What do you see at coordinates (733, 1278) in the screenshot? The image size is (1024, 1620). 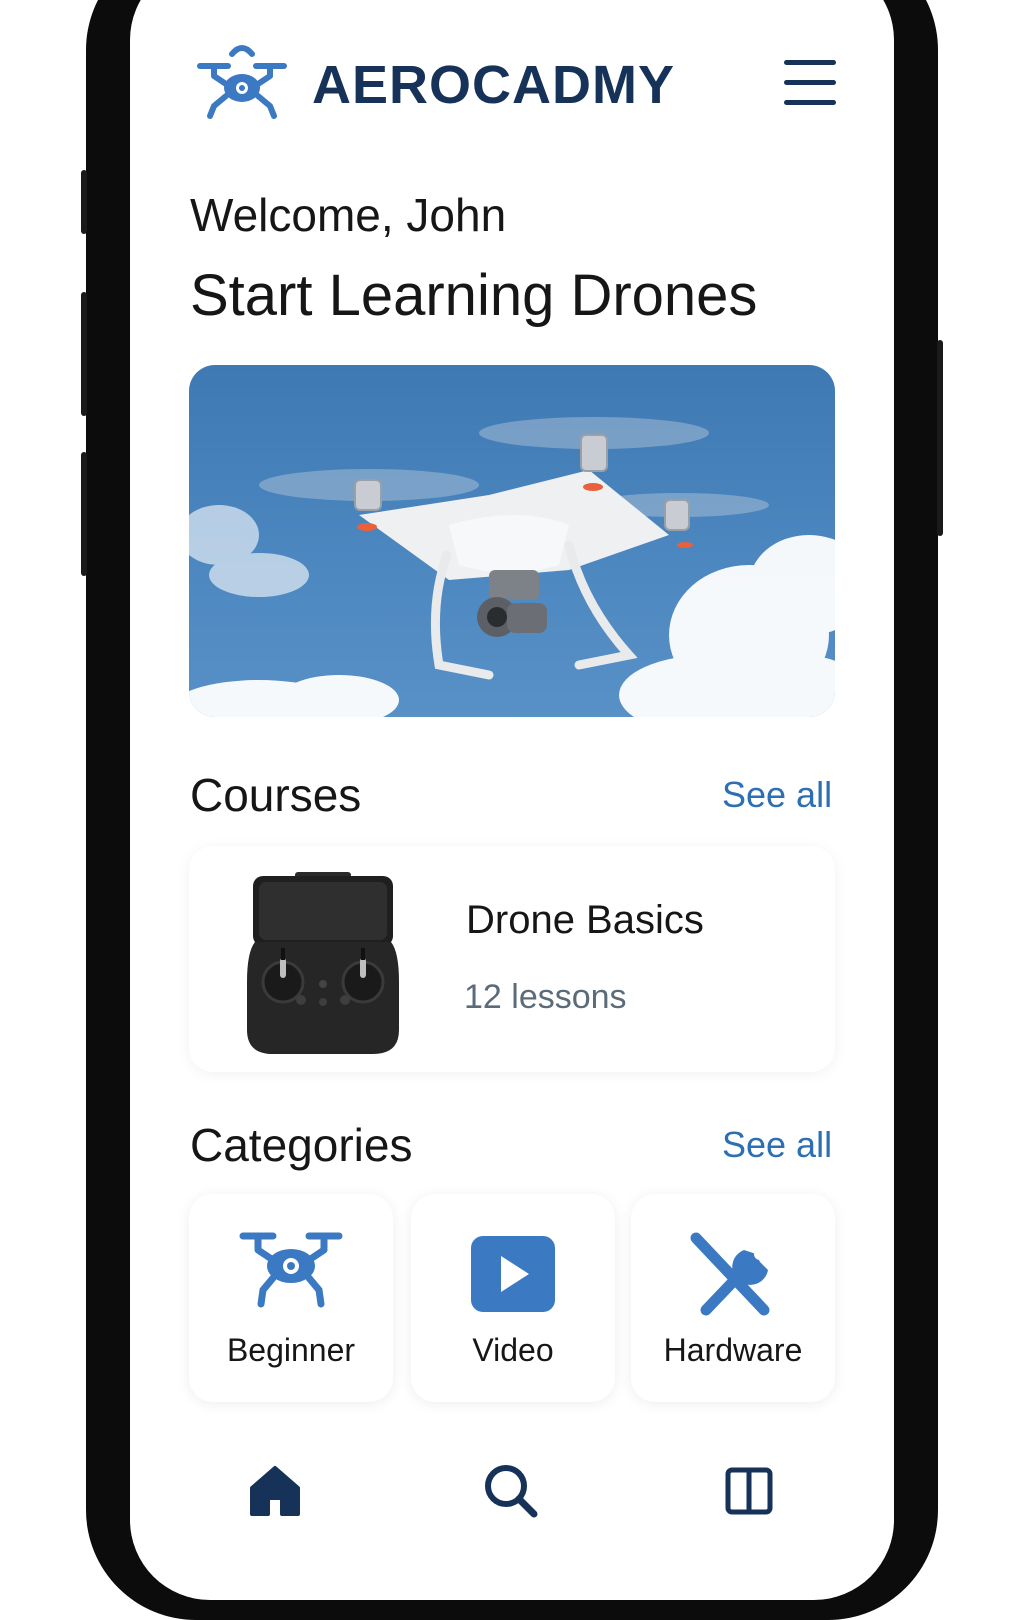 I see `tools-icon` at bounding box center [733, 1278].